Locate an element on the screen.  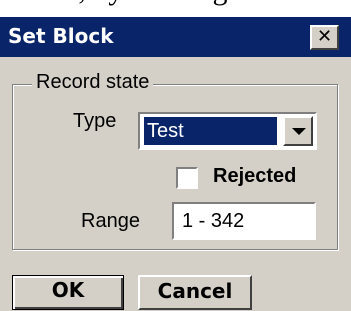
ok-button: OK is located at coordinates (68, 292).